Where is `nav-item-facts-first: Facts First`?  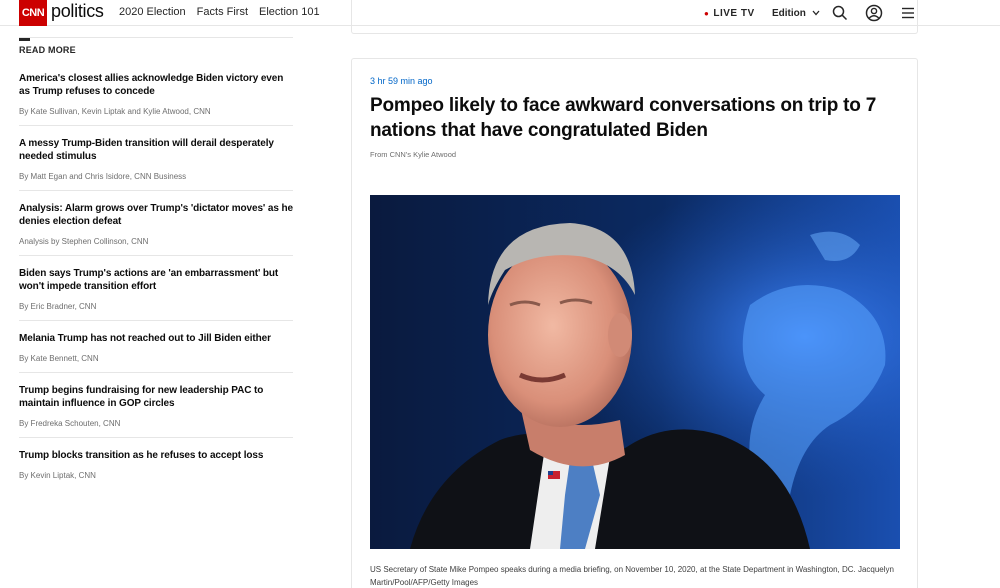 nav-item-facts-first: Facts First is located at coordinates (222, 12).